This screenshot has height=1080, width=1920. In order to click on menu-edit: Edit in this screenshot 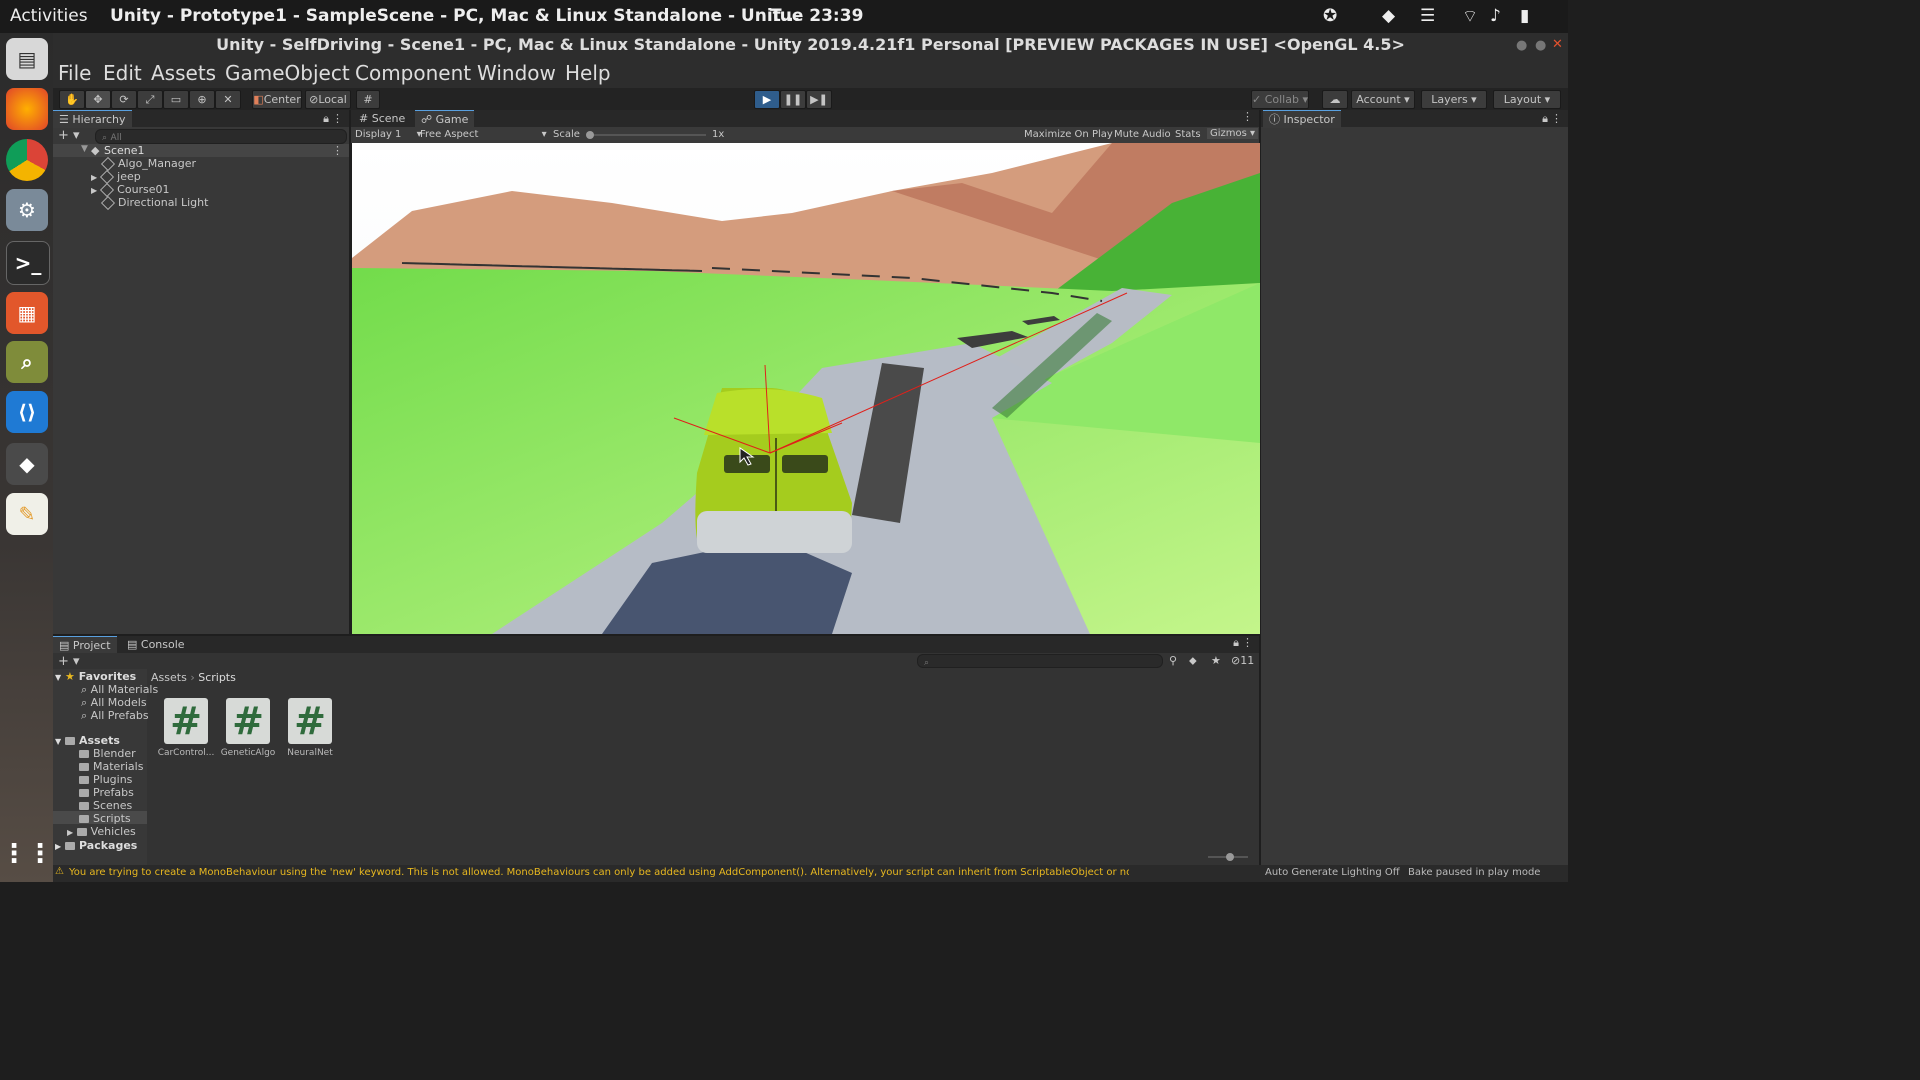, I will do `click(122, 73)`.